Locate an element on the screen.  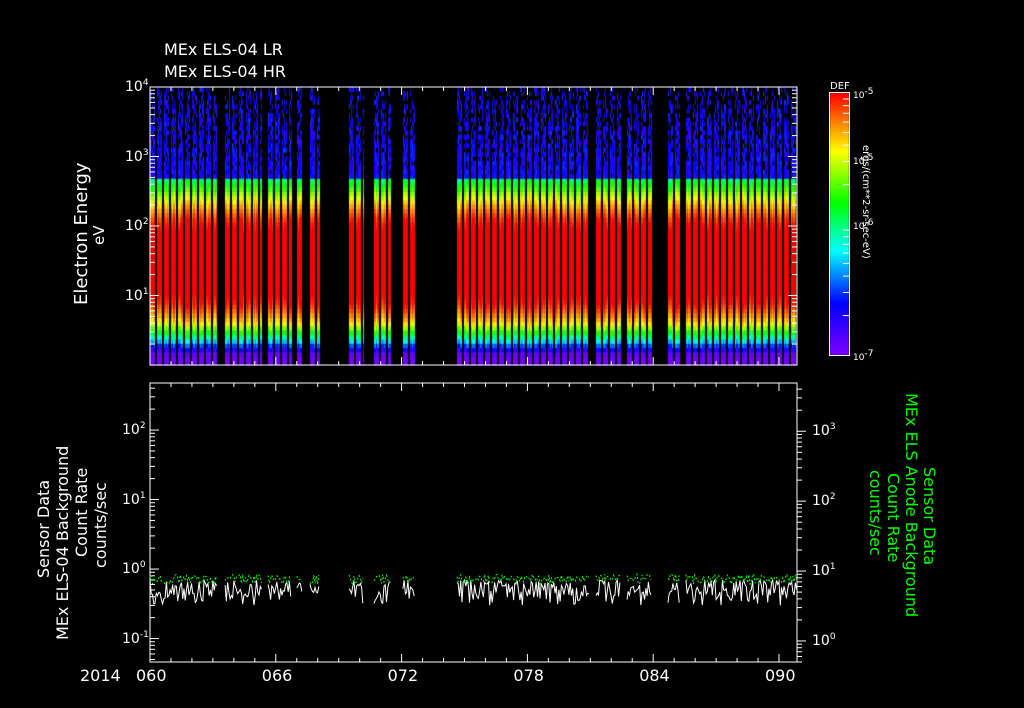
spectrogram-ylabel: Electron Energy is located at coordinates (81, 233).